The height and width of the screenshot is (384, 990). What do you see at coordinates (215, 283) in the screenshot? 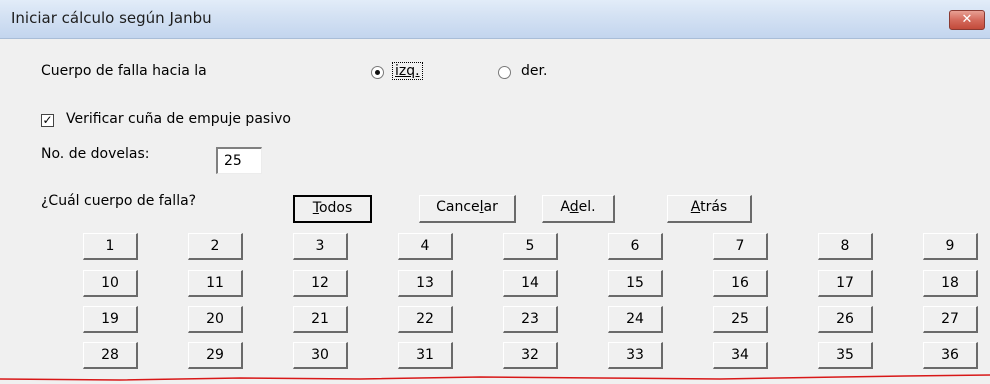
I see `body-button-11: 11` at bounding box center [215, 283].